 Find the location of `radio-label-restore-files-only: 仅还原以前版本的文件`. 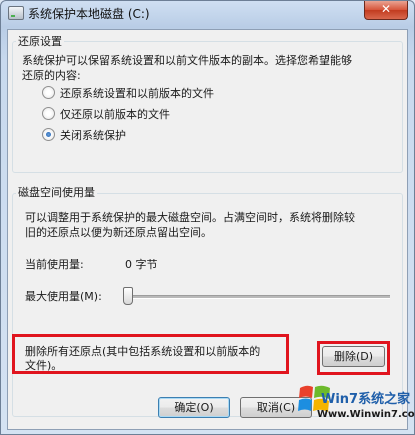

radio-label-restore-files-only: 仅还原以前版本的文件 is located at coordinates (115, 114).